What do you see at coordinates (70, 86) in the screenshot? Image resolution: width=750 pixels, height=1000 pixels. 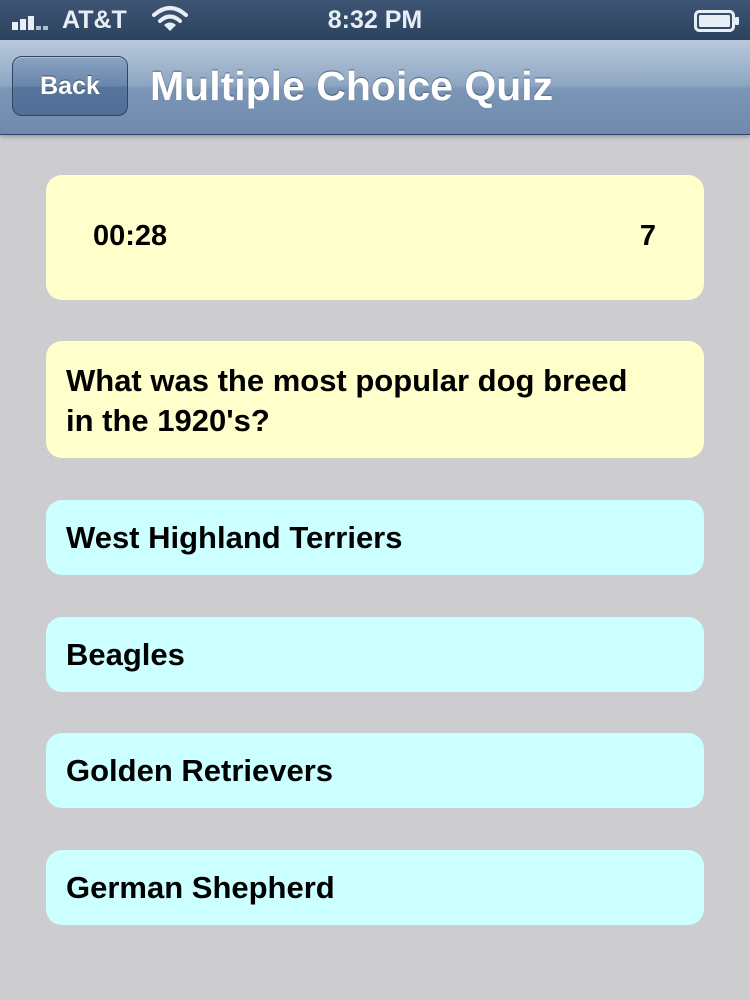 I see `back-button: Back` at bounding box center [70, 86].